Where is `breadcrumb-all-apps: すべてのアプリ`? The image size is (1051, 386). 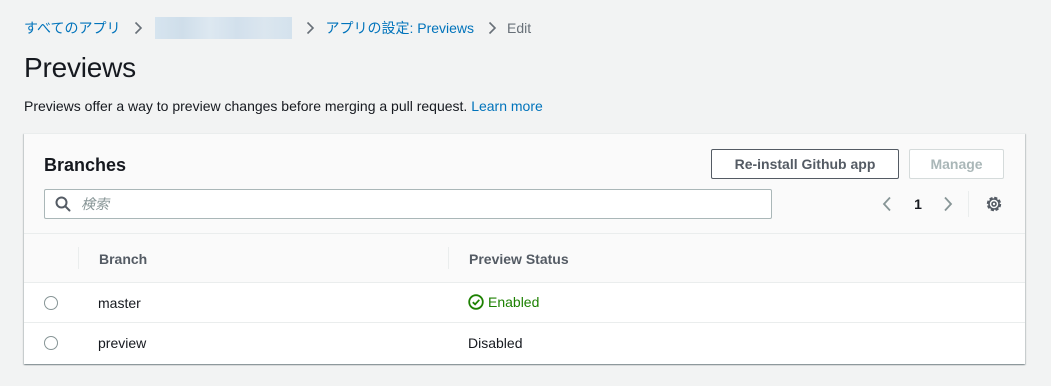
breadcrumb-all-apps: すべてのアプリ is located at coordinates (72, 28).